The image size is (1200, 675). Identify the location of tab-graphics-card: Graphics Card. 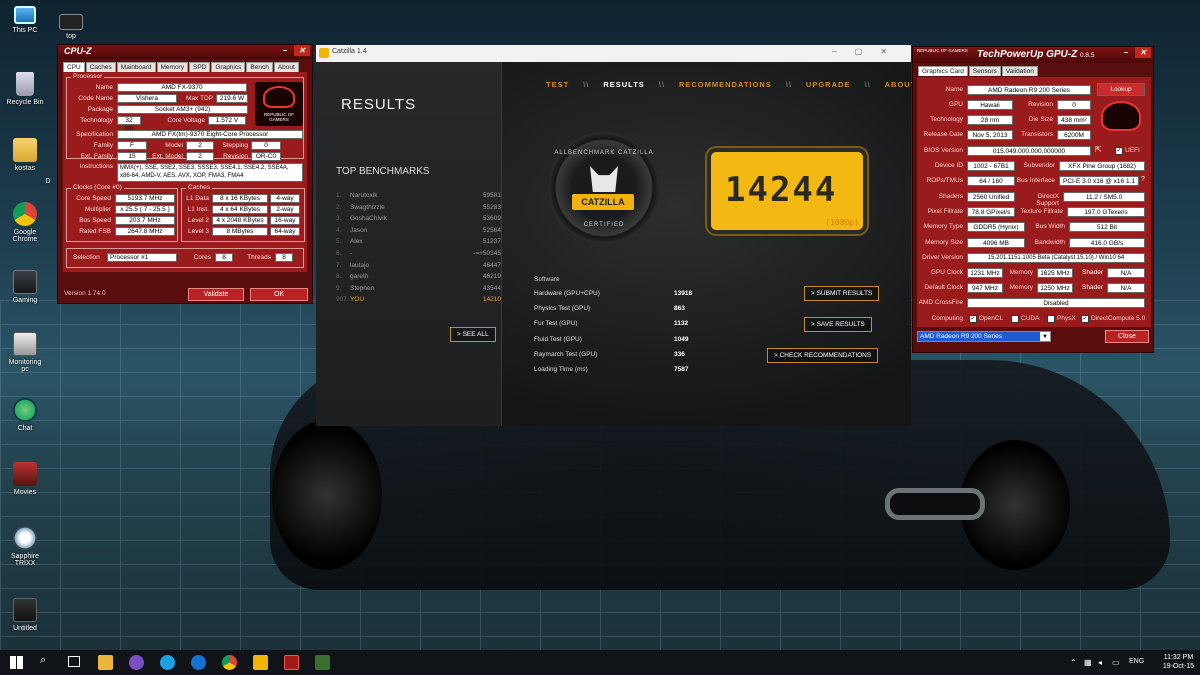
(943, 71).